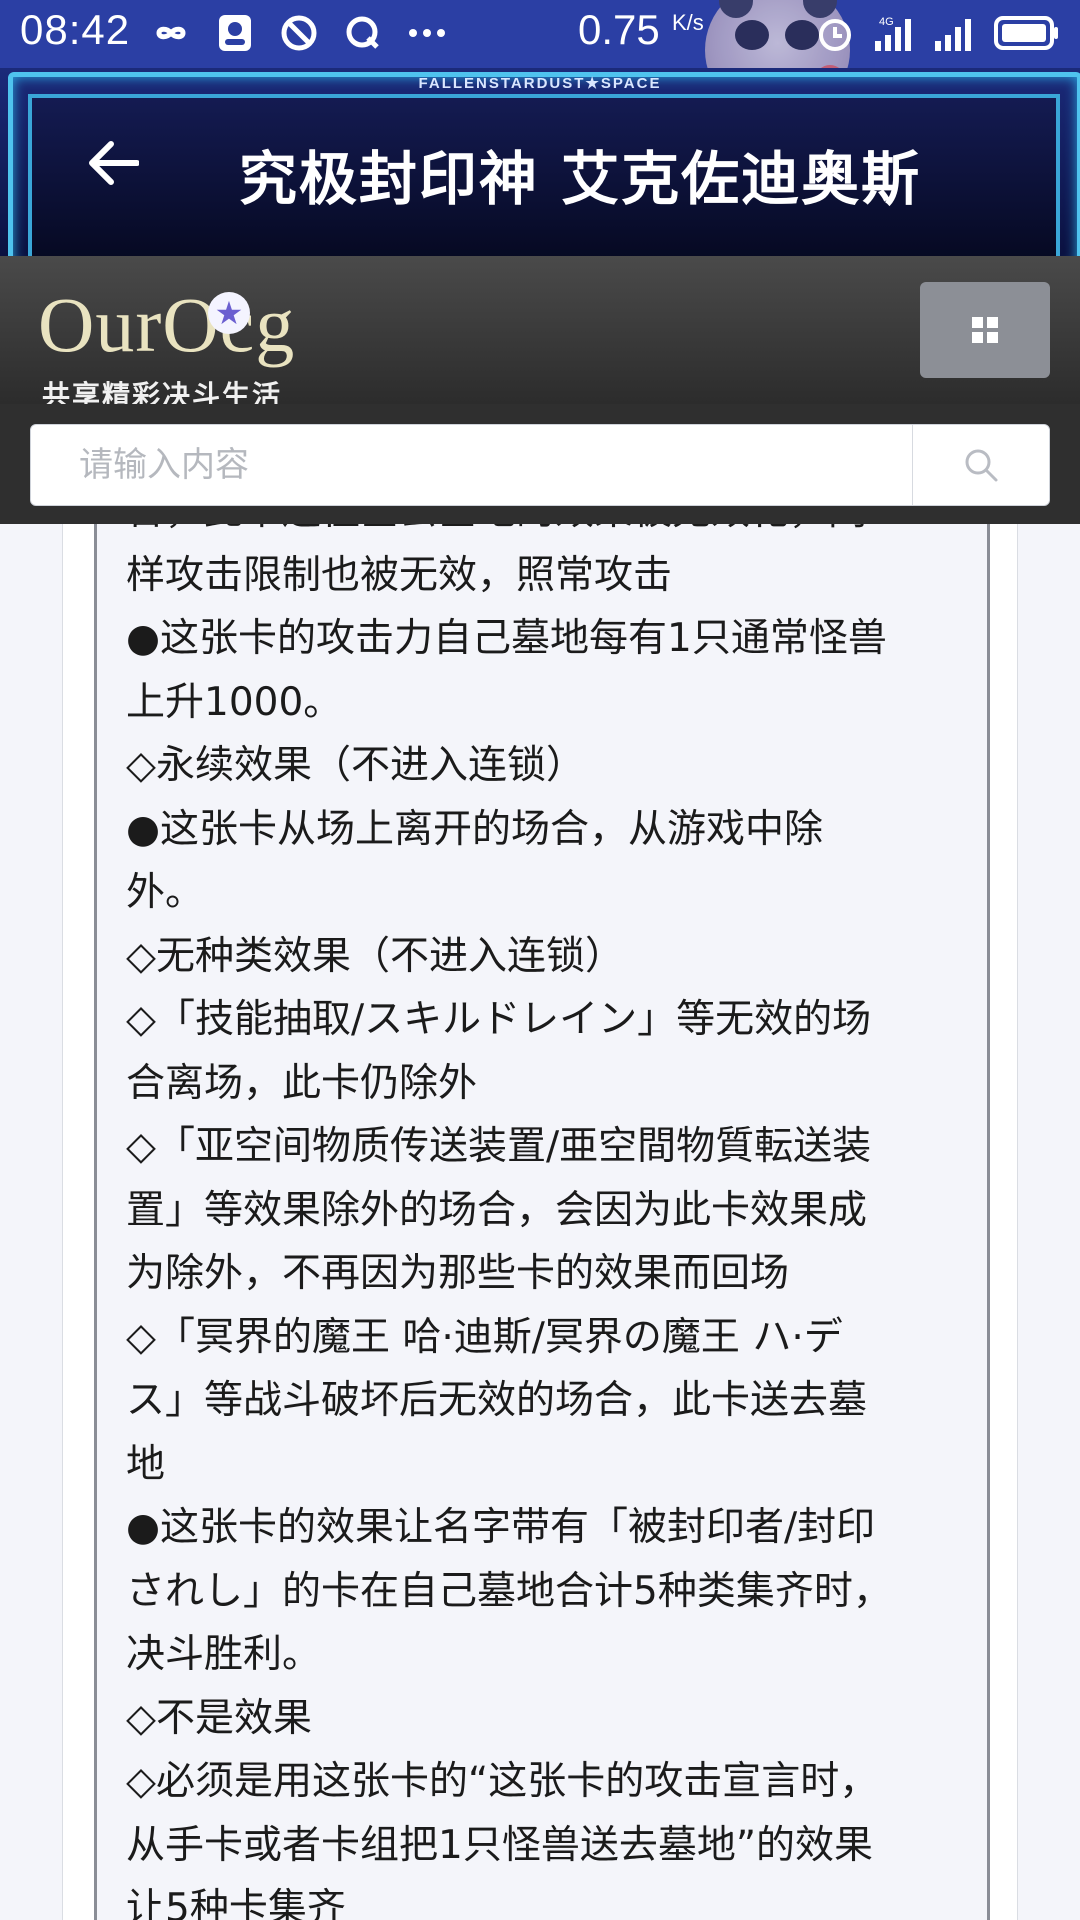 Image resolution: width=1080 pixels, height=1920 pixels. What do you see at coordinates (499, 1146) in the screenshot?
I see `effect-line: ◇「亚空间物质传送装置/亜空間物質転送装` at bounding box center [499, 1146].